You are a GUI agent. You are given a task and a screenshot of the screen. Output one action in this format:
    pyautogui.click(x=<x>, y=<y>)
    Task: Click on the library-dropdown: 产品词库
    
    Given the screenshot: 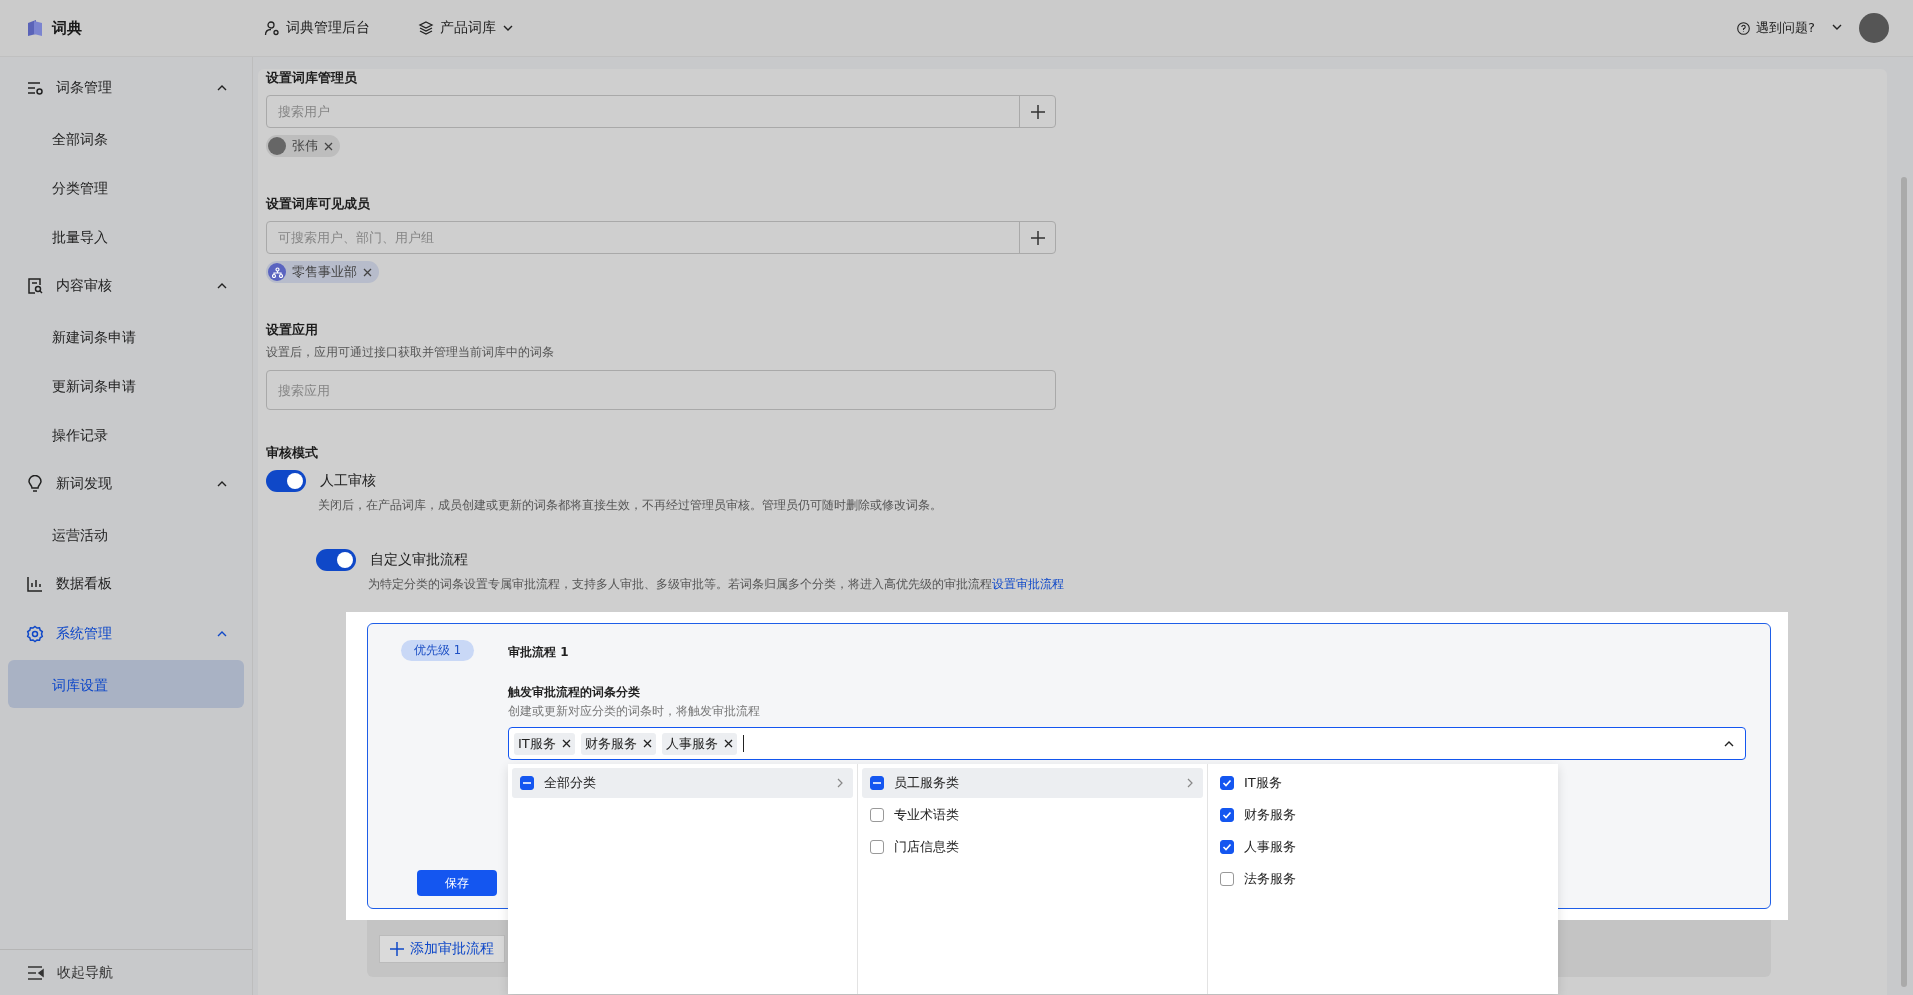 What is the action you would take?
    pyautogui.click(x=466, y=28)
    